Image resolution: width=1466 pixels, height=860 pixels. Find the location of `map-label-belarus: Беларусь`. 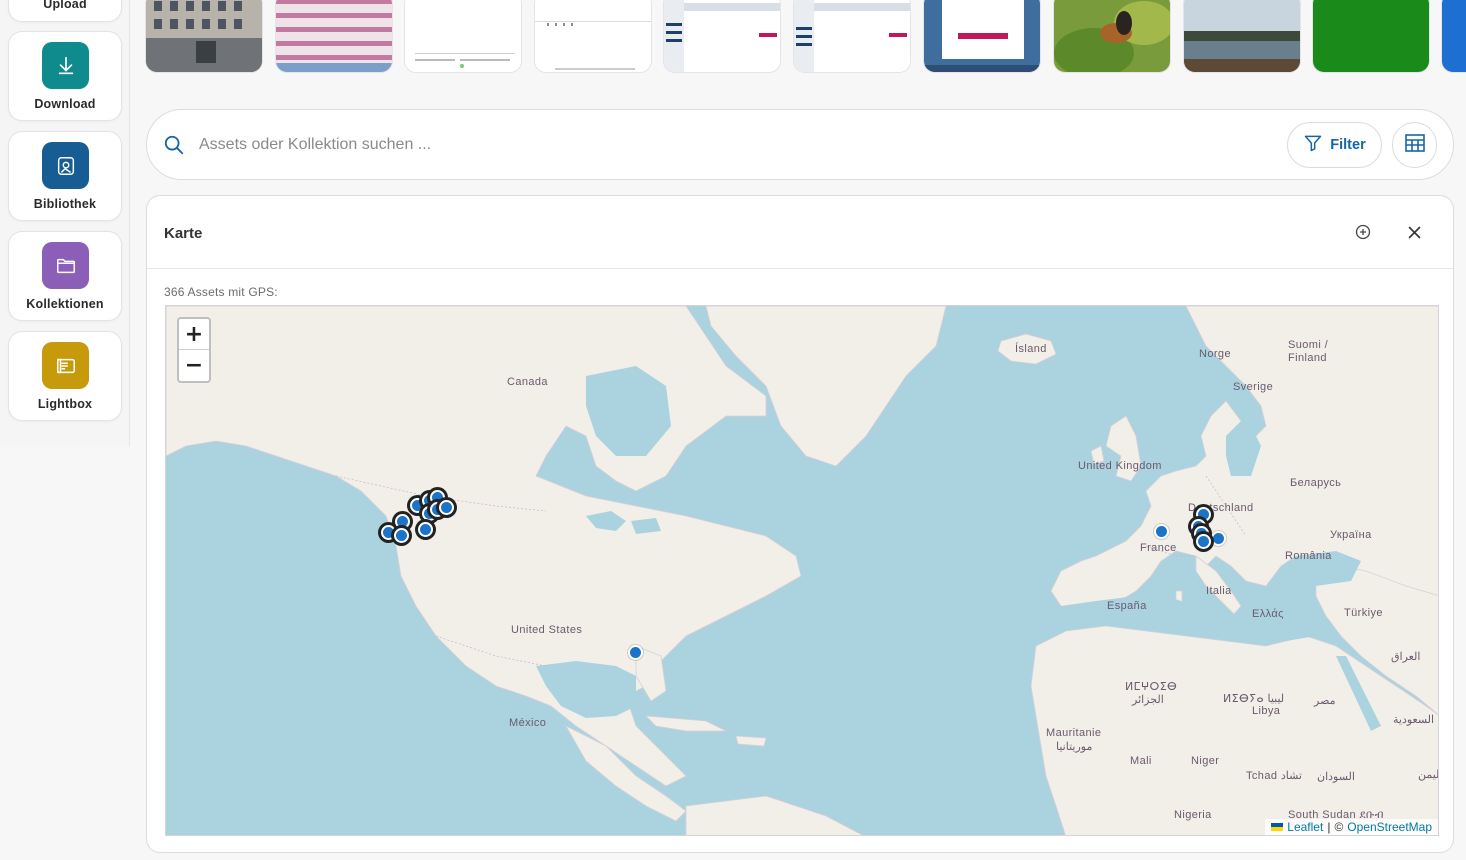

map-label-belarus: Беларусь is located at coordinates (1316, 483).